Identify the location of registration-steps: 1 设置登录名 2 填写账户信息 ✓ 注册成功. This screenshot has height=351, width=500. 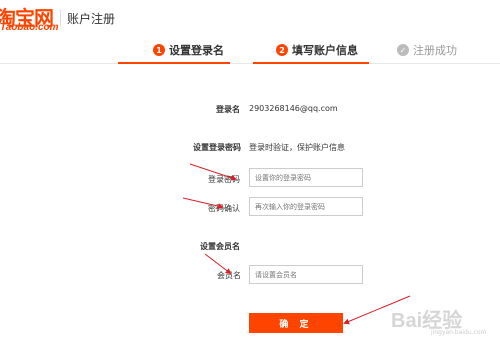
(250, 50).